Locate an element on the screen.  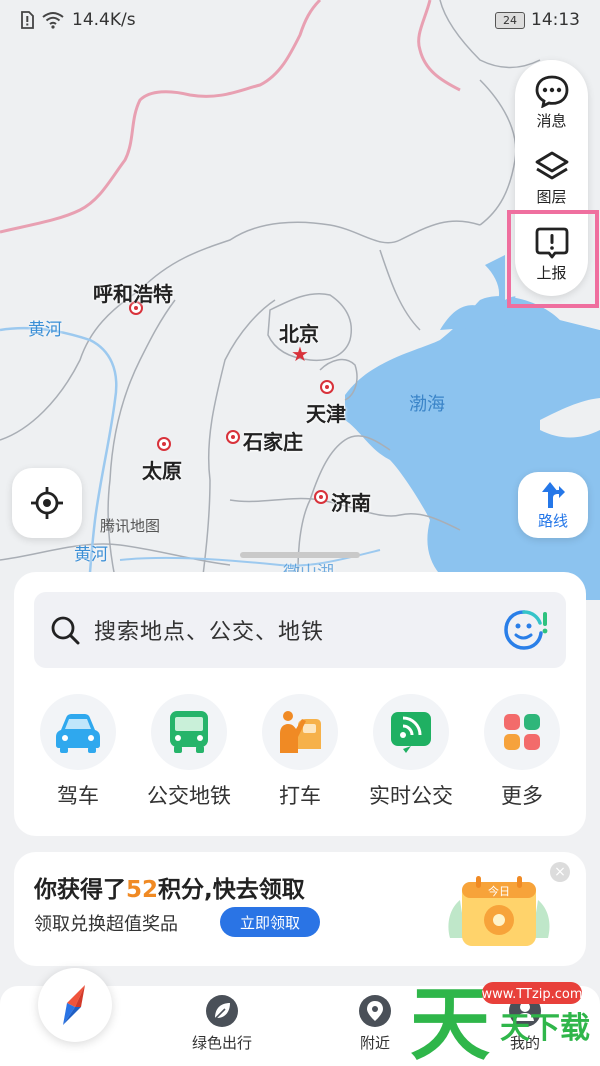
city-label-tianjin: 天津 is located at coordinates (326, 414).